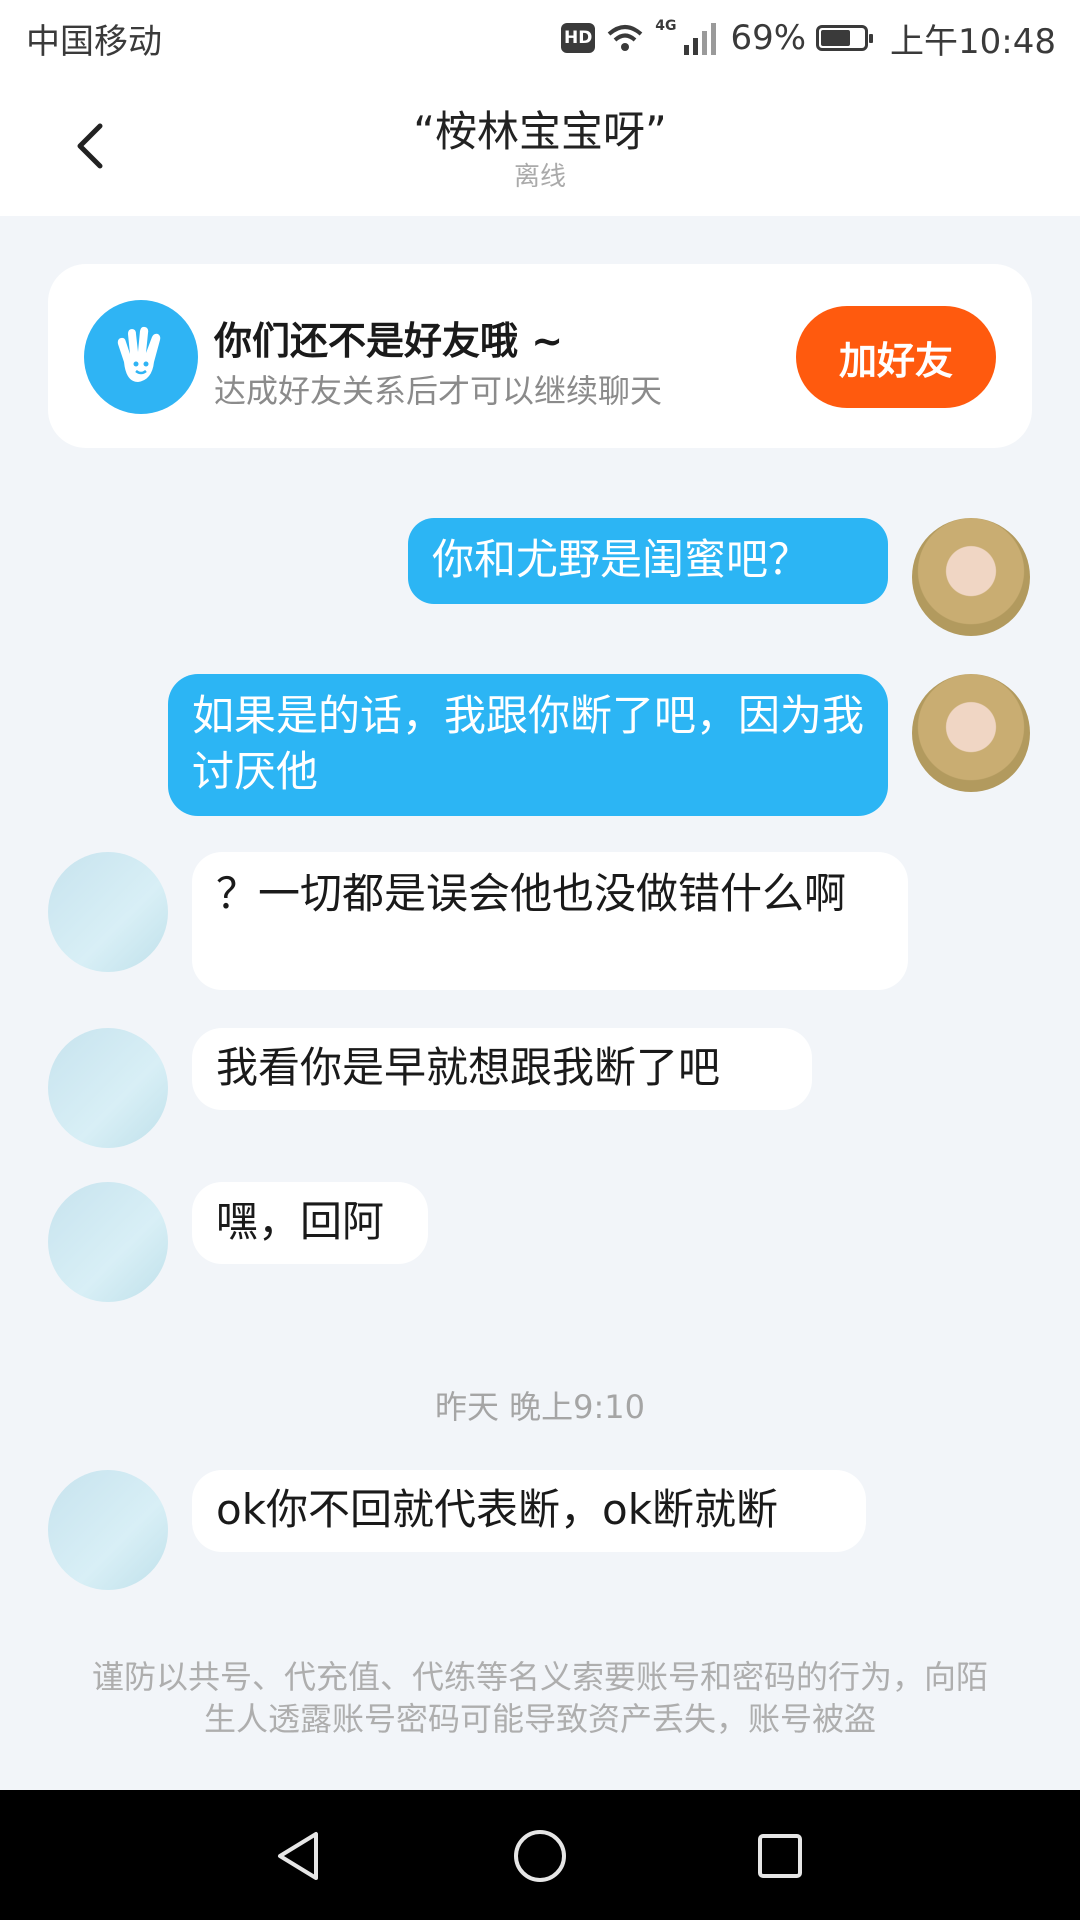 The height and width of the screenshot is (1920, 1080). Describe the element at coordinates (973, 41) in the screenshot. I see `clock: 上午10:48` at that location.